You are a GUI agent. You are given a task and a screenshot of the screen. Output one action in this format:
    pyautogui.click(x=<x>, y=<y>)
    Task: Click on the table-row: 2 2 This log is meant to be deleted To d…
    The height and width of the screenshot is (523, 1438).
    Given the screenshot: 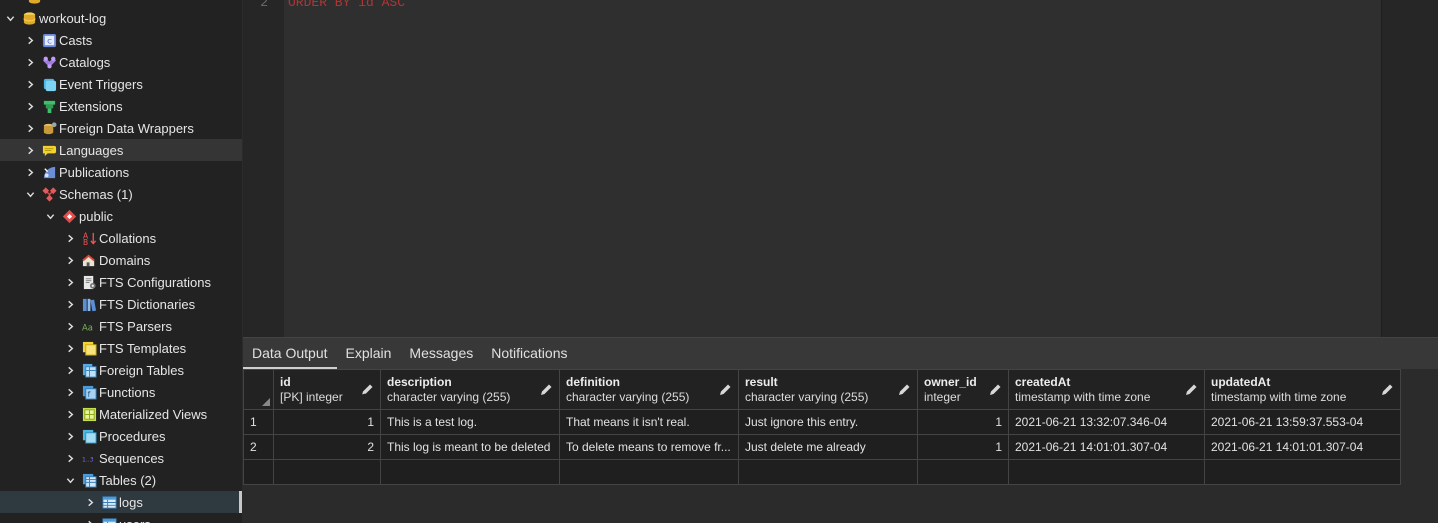 What is the action you would take?
    pyautogui.click(x=822, y=447)
    